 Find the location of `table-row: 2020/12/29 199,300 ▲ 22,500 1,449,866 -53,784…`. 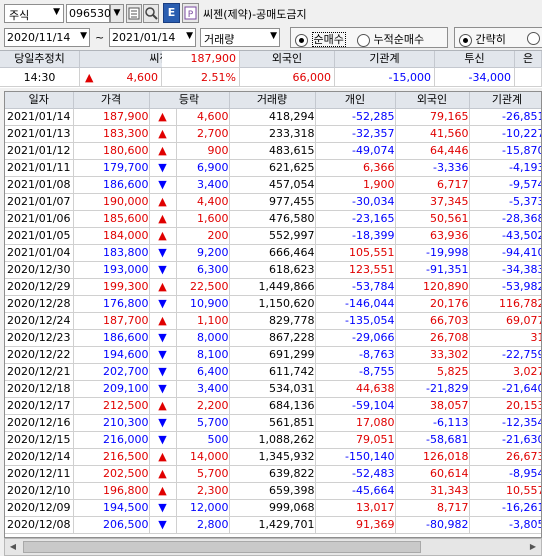

table-row: 2020/12/29 199,300 ▲ 22,500 1,449,866 -53,784… is located at coordinates (273, 287).